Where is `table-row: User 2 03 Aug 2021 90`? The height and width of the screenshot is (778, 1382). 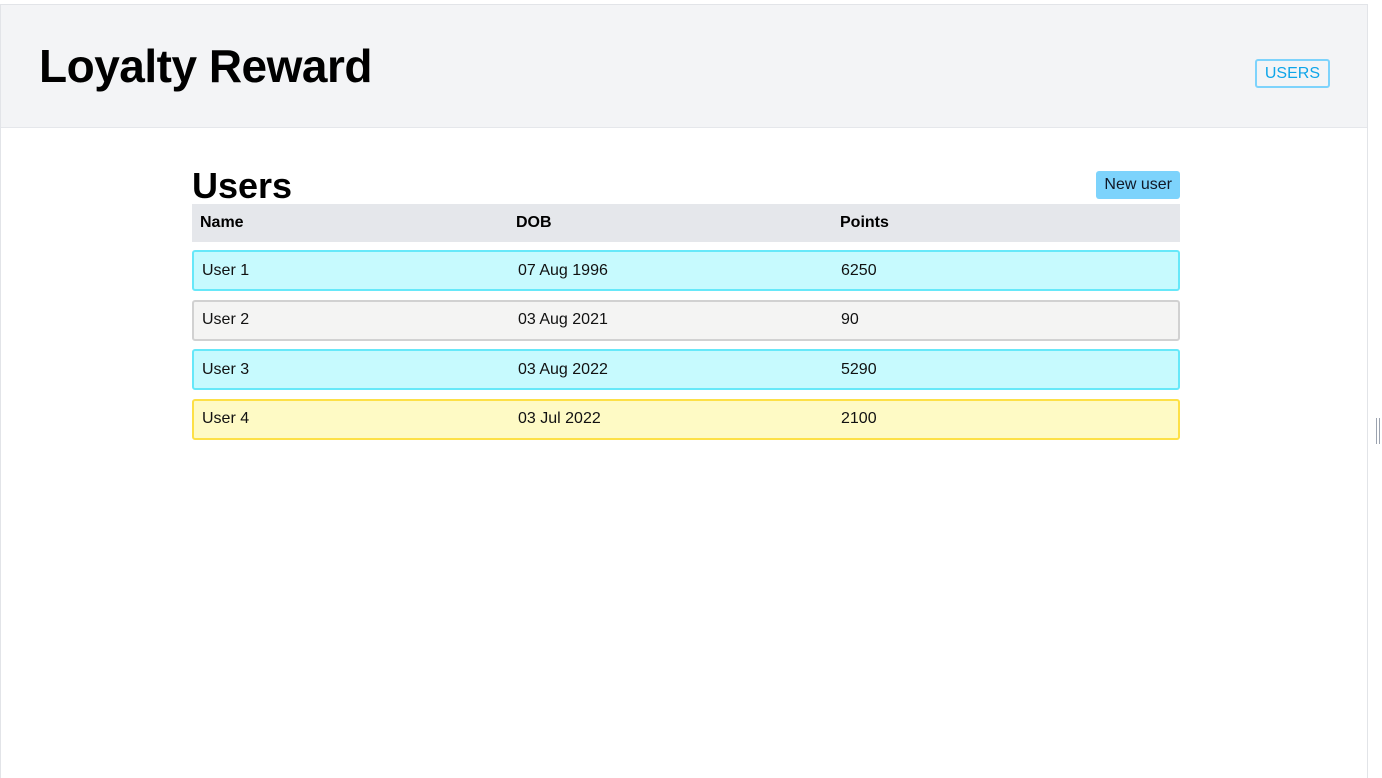 table-row: User 2 03 Aug 2021 90 is located at coordinates (686, 320).